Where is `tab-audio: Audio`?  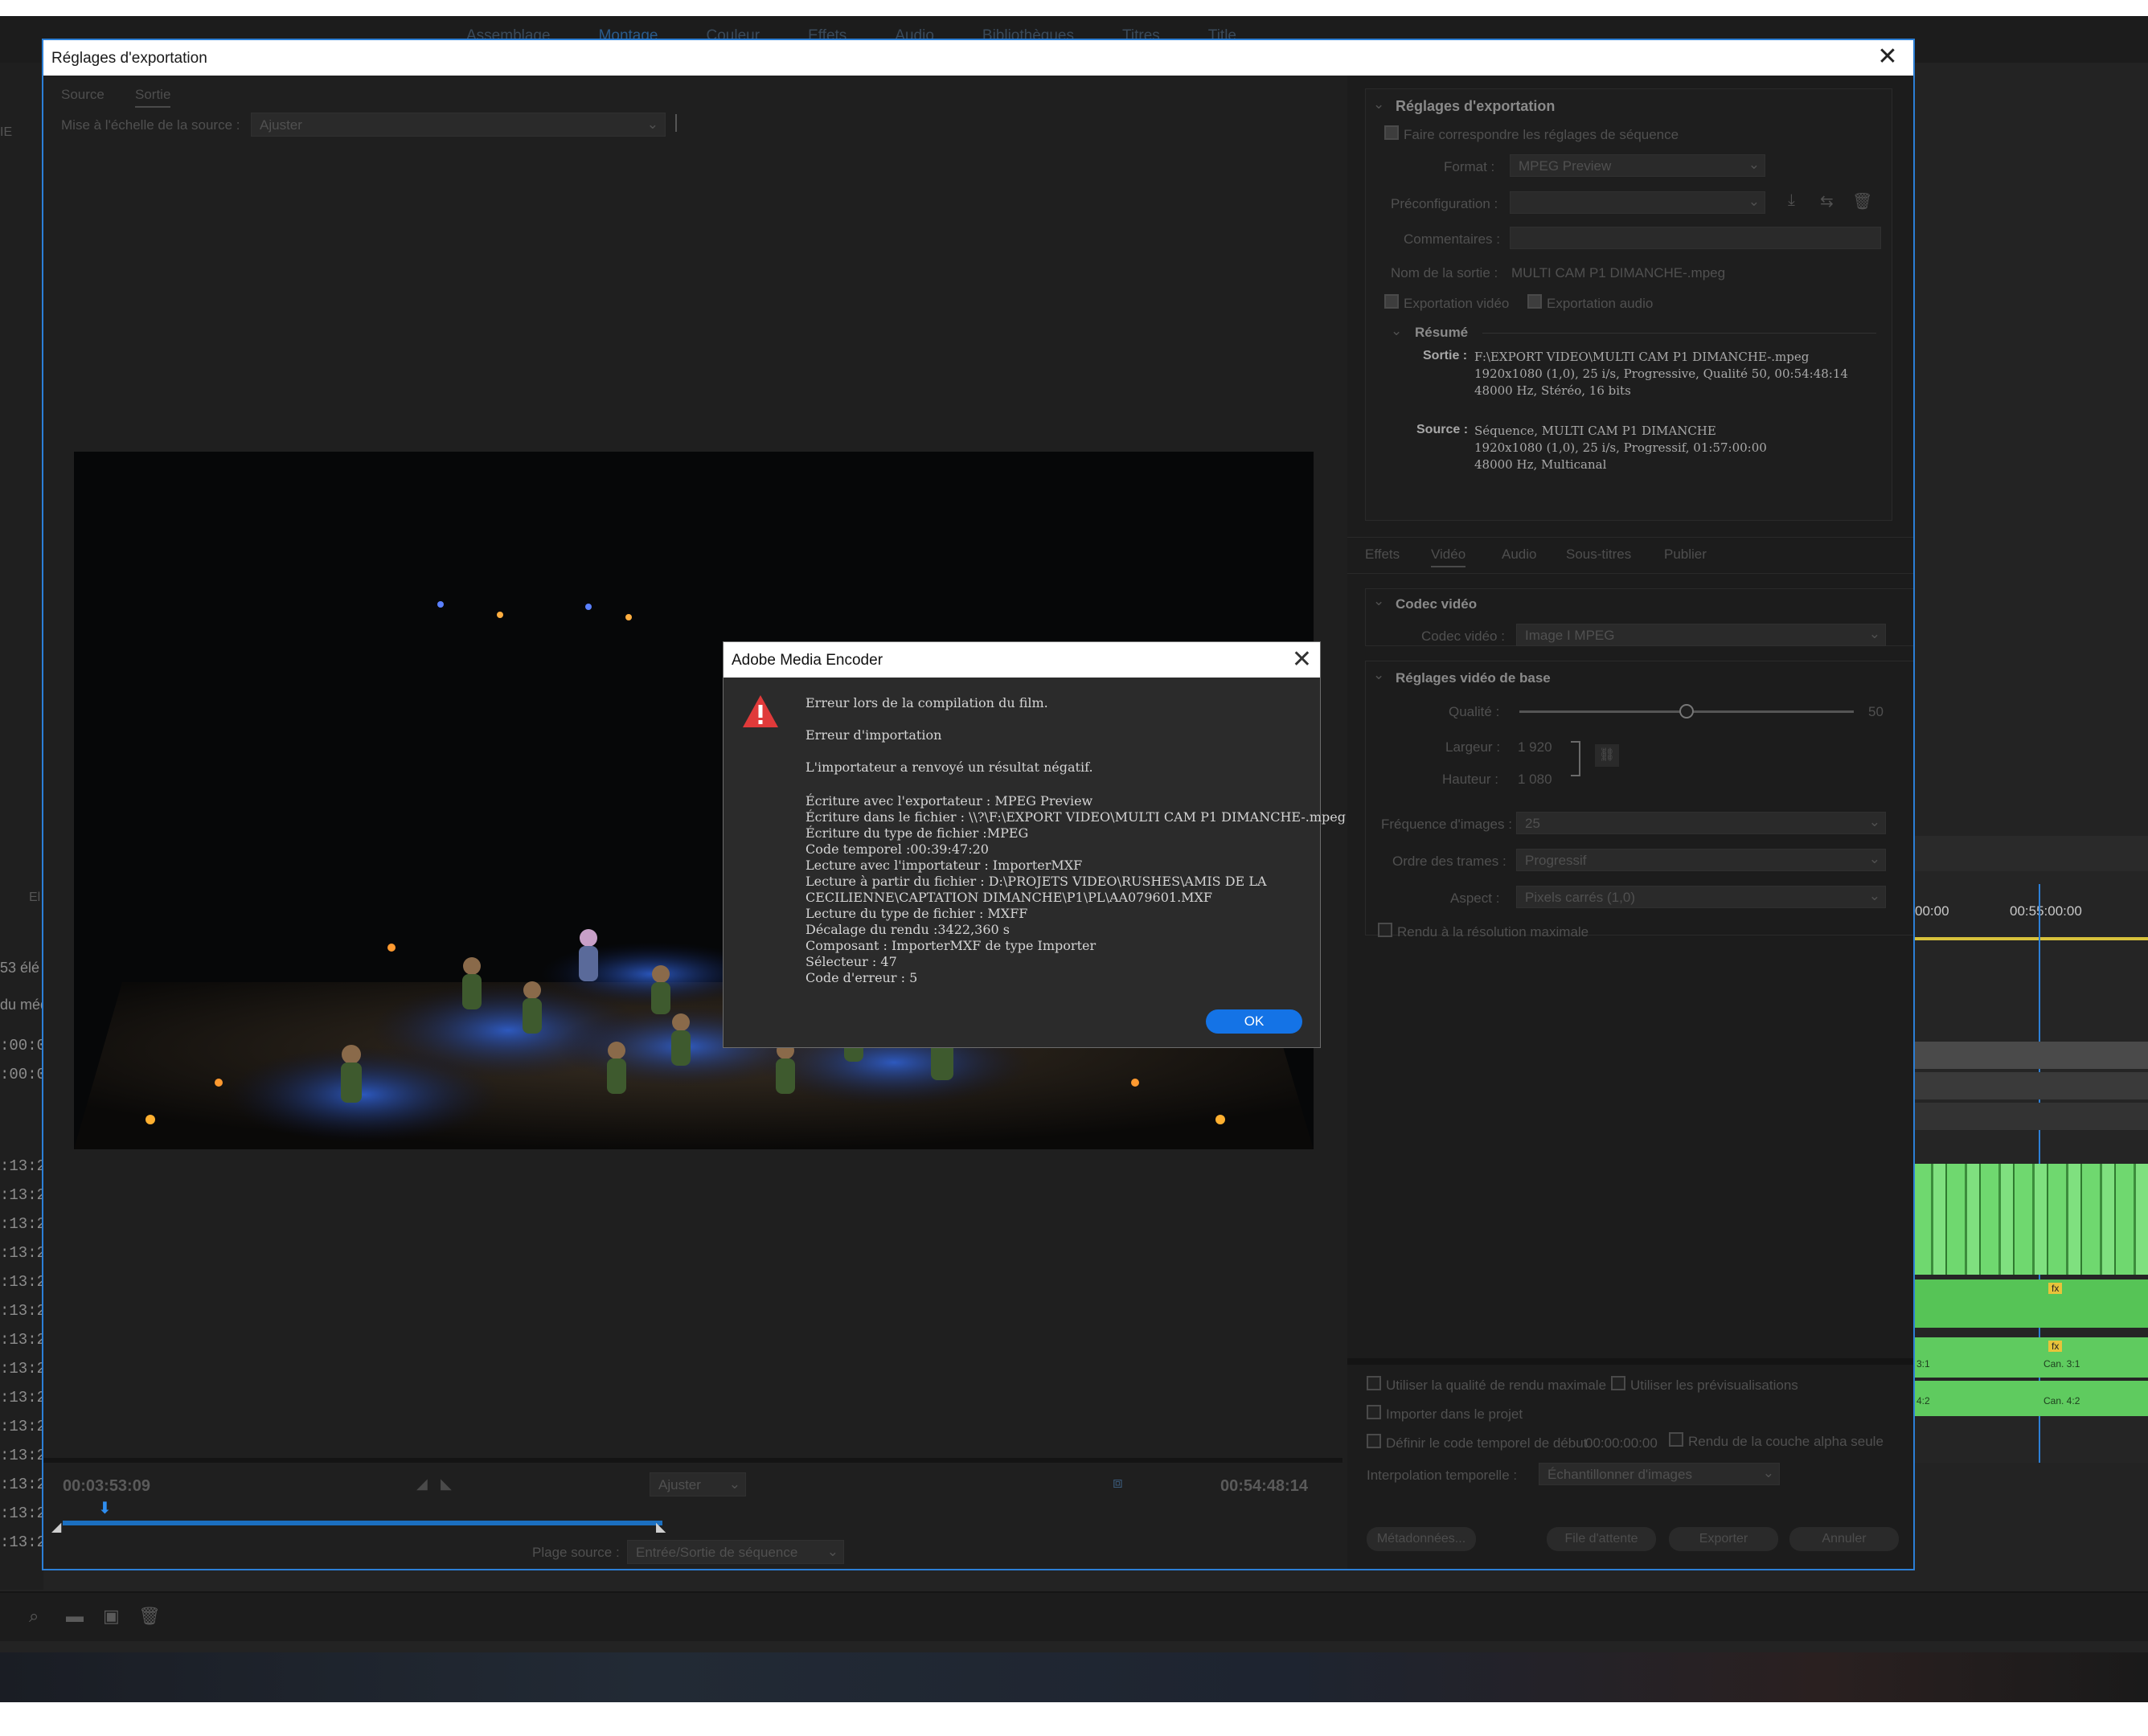 tab-audio: Audio is located at coordinates (1519, 555).